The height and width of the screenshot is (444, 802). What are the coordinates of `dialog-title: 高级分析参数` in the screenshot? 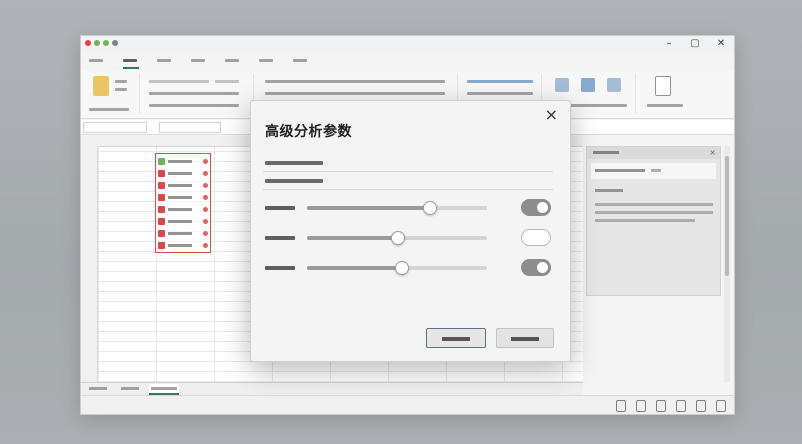 It's located at (308, 132).